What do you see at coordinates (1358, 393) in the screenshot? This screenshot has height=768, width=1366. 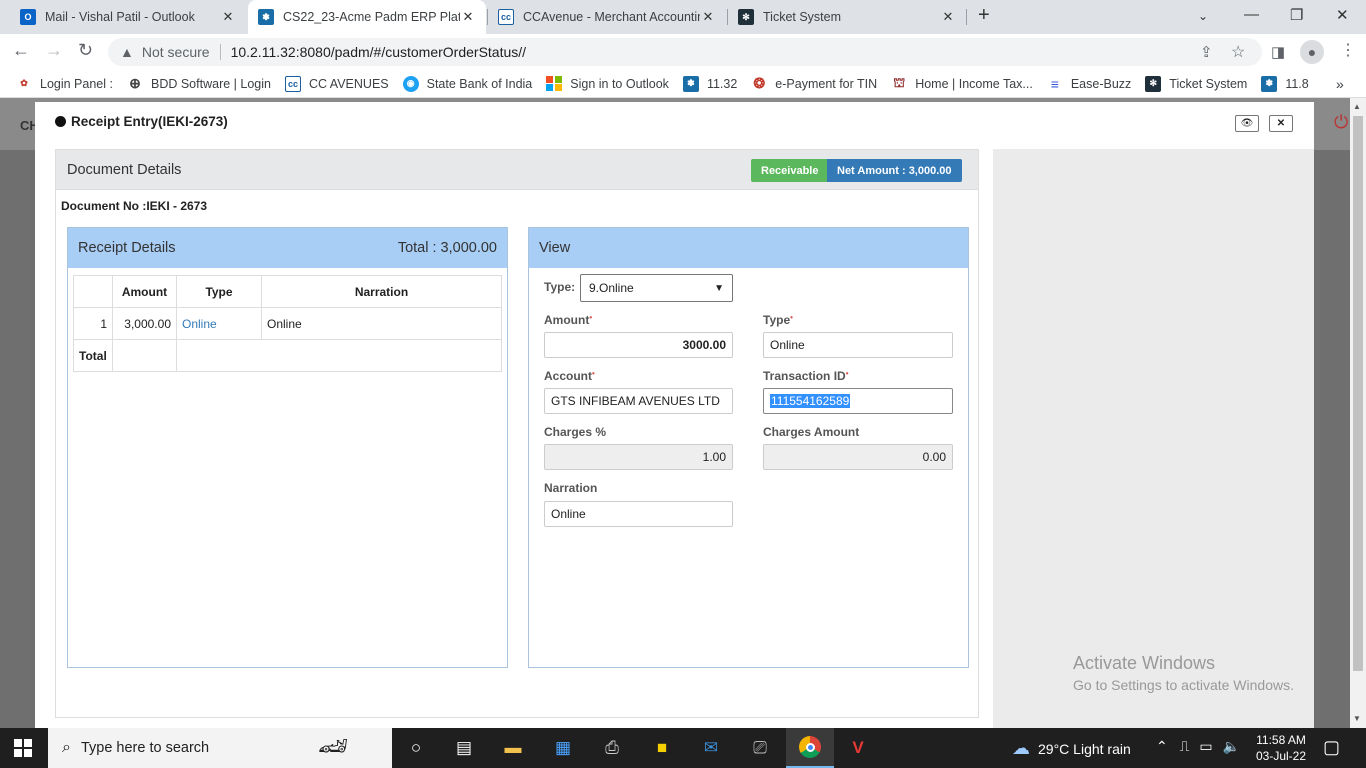 I see `scroll-thumb` at bounding box center [1358, 393].